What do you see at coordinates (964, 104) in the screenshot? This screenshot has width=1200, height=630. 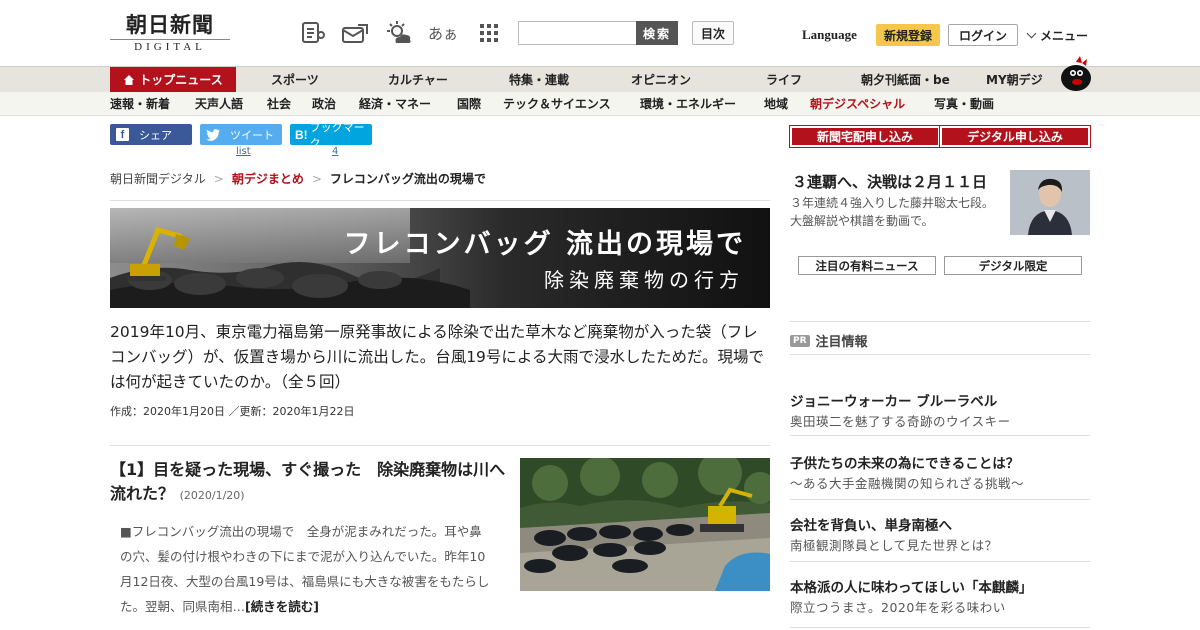 I see `nav2-item-photo-video: 写真・動画` at bounding box center [964, 104].